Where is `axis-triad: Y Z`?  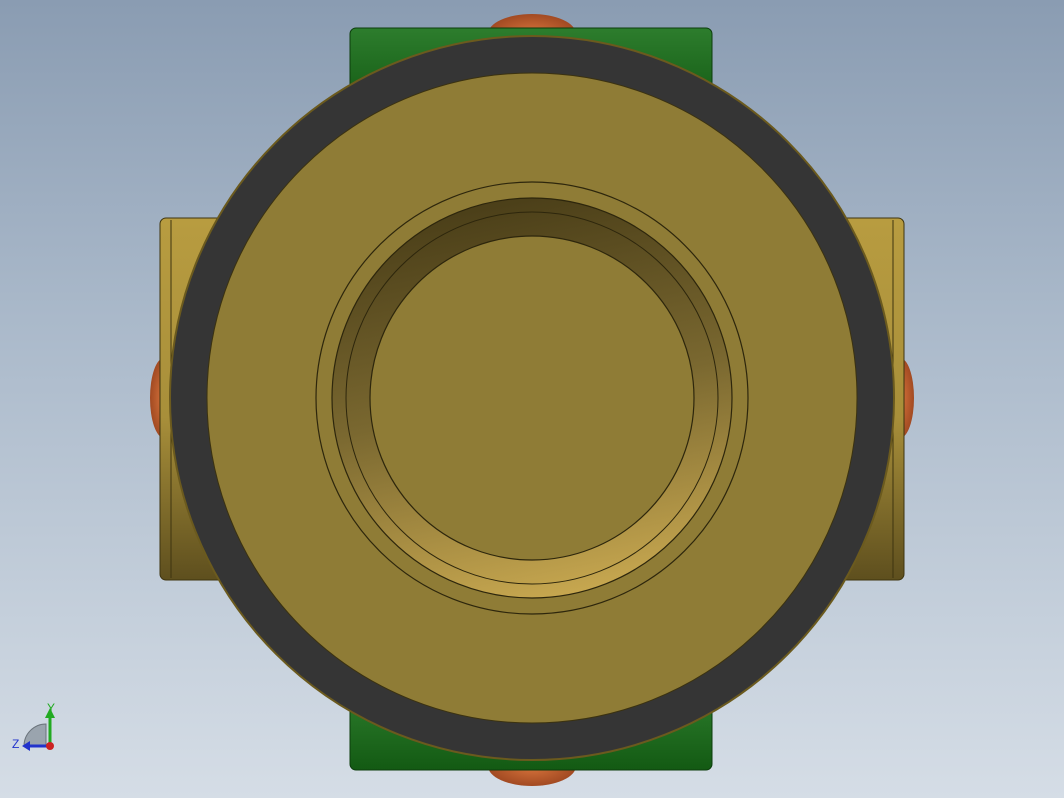
axis-triad: Y Z is located at coordinates (33, 726).